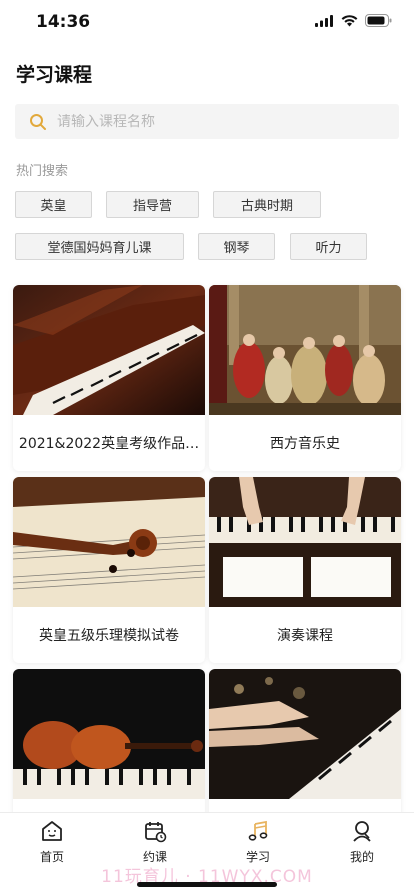 The height and width of the screenshot is (896, 414). Describe the element at coordinates (305, 636) in the screenshot. I see `course-title: 演奏课程` at that location.